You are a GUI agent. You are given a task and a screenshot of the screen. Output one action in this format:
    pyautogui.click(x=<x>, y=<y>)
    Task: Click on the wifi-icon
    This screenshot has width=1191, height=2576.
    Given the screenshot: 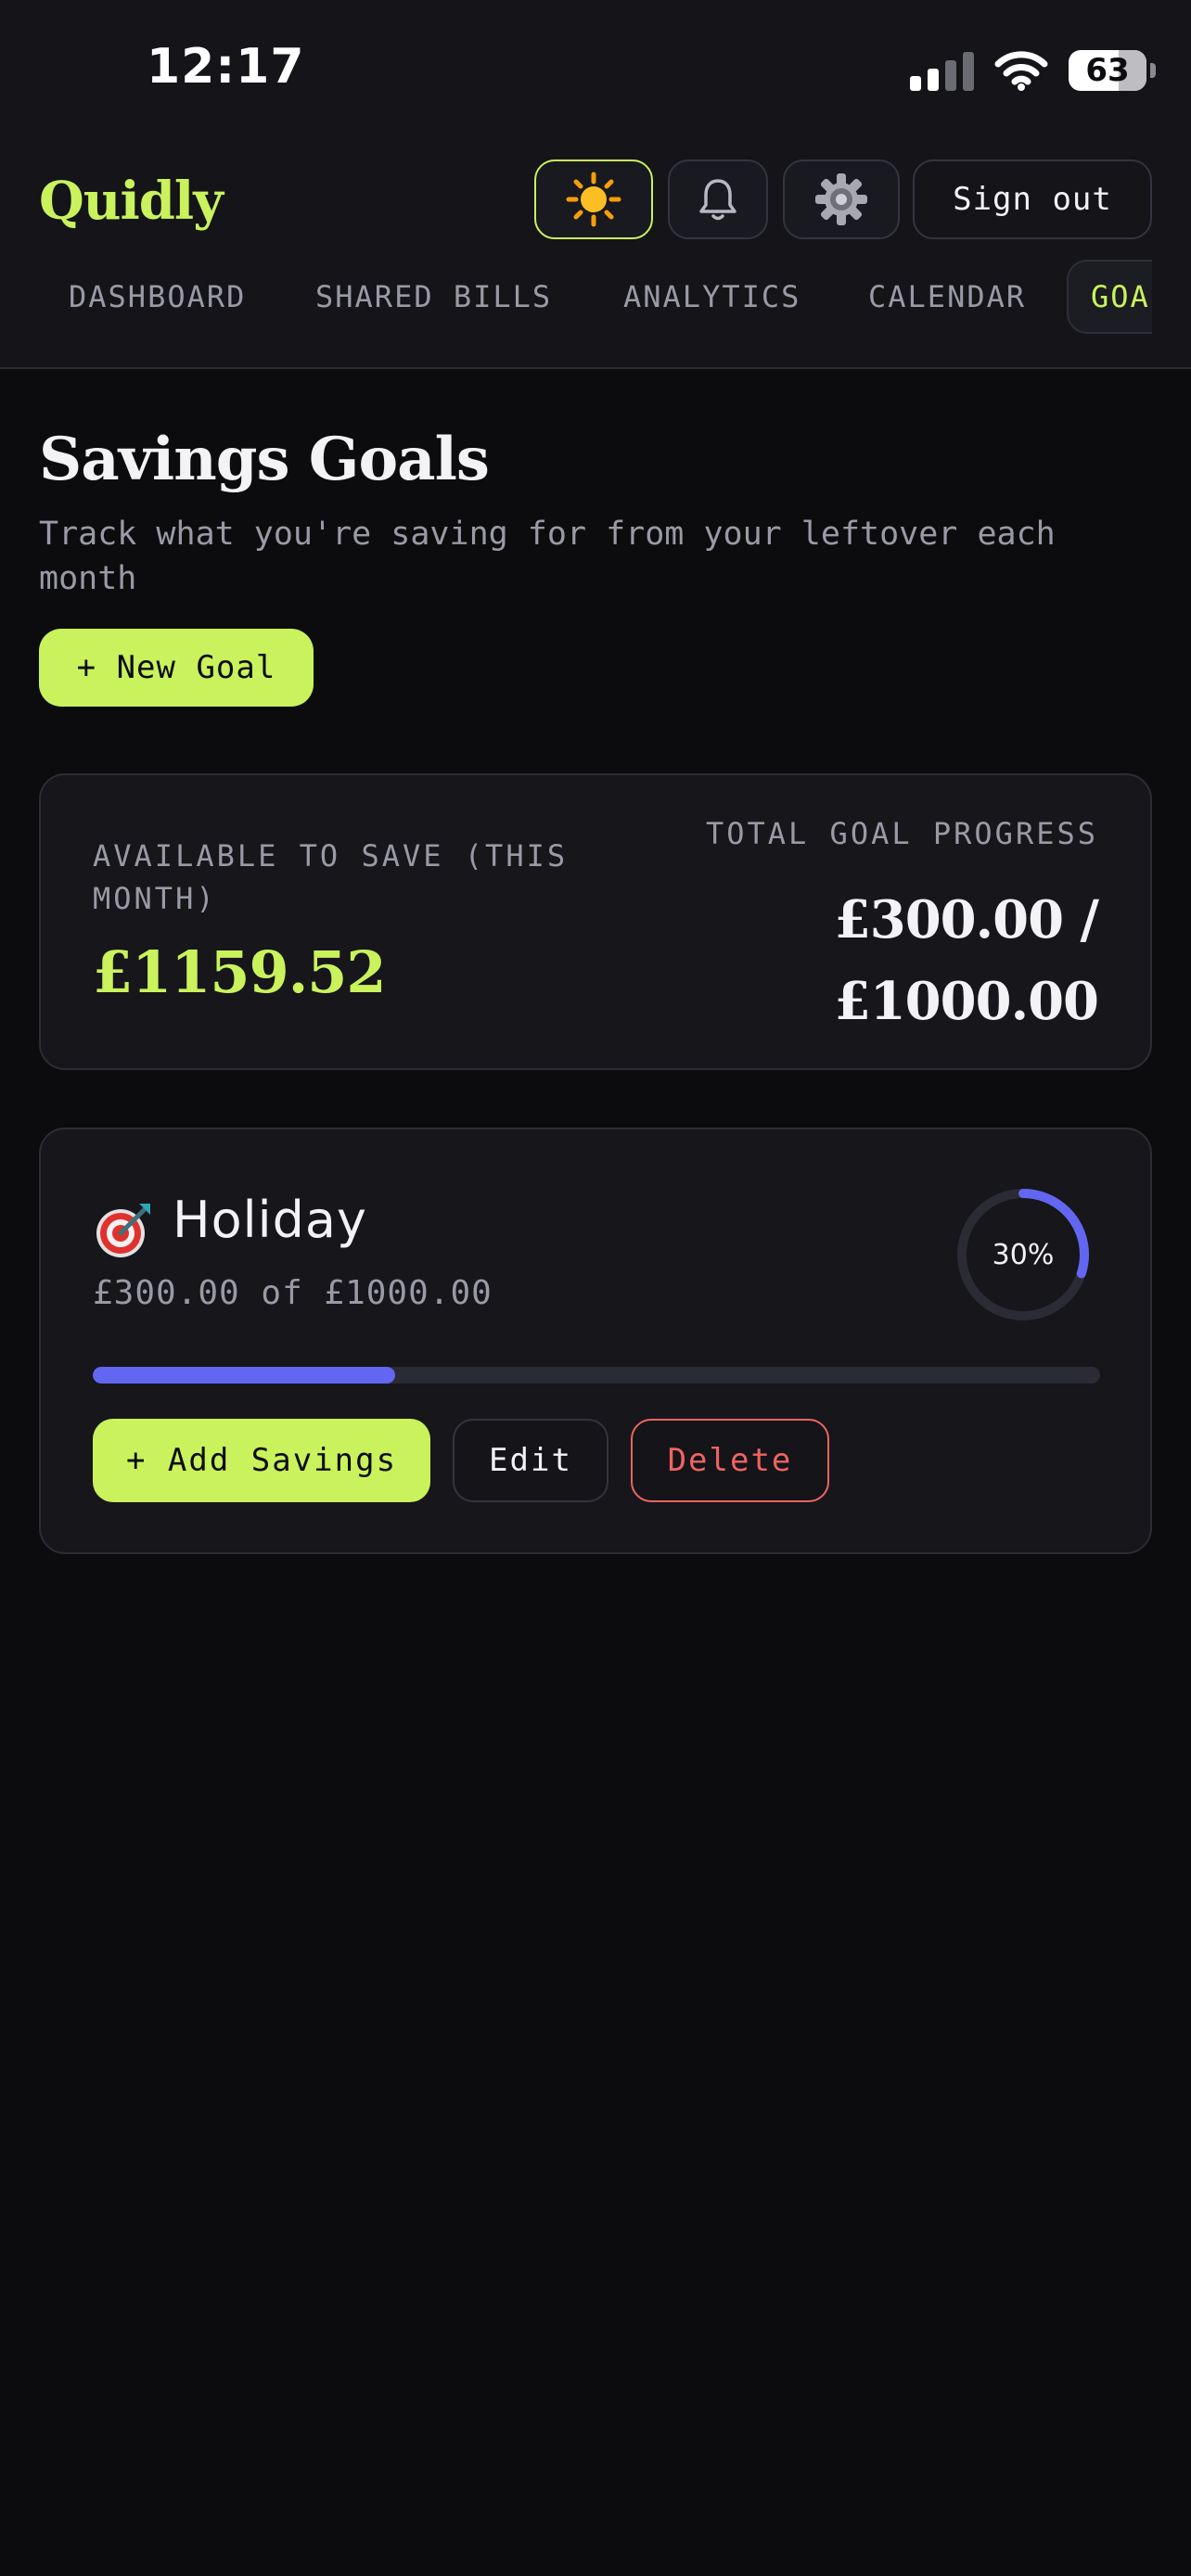 What is the action you would take?
    pyautogui.click(x=1021, y=71)
    